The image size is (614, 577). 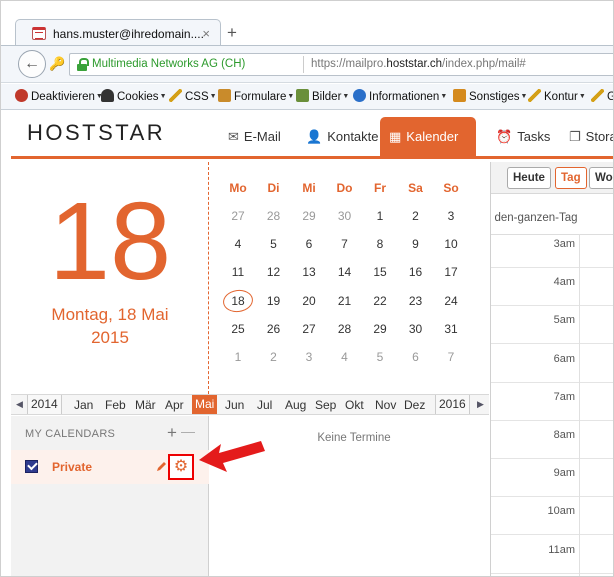 What do you see at coordinates (254, 136) in the screenshot?
I see `nav-email: ✉ E-Mail` at bounding box center [254, 136].